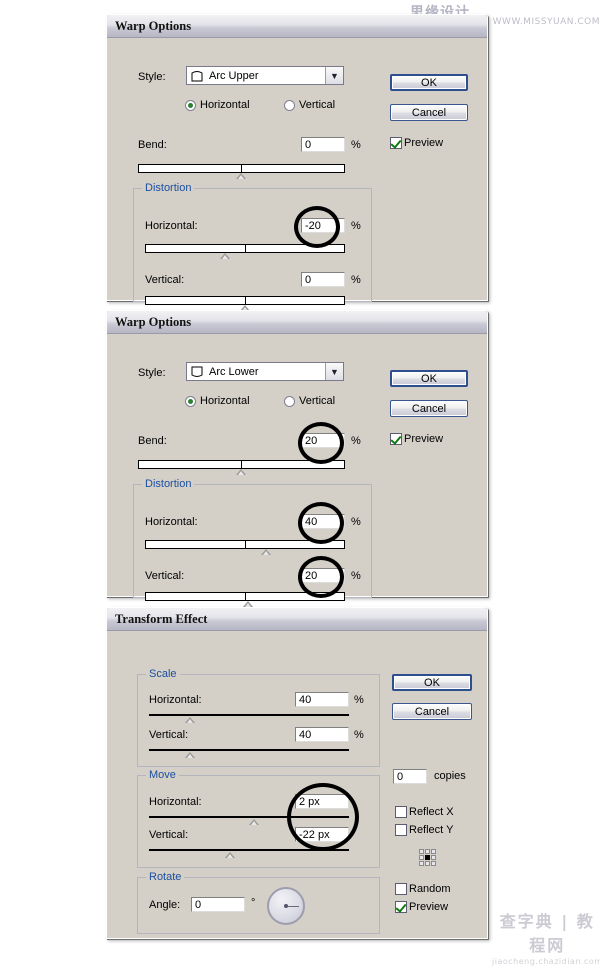  I want to click on copies-label: copies, so click(450, 776).